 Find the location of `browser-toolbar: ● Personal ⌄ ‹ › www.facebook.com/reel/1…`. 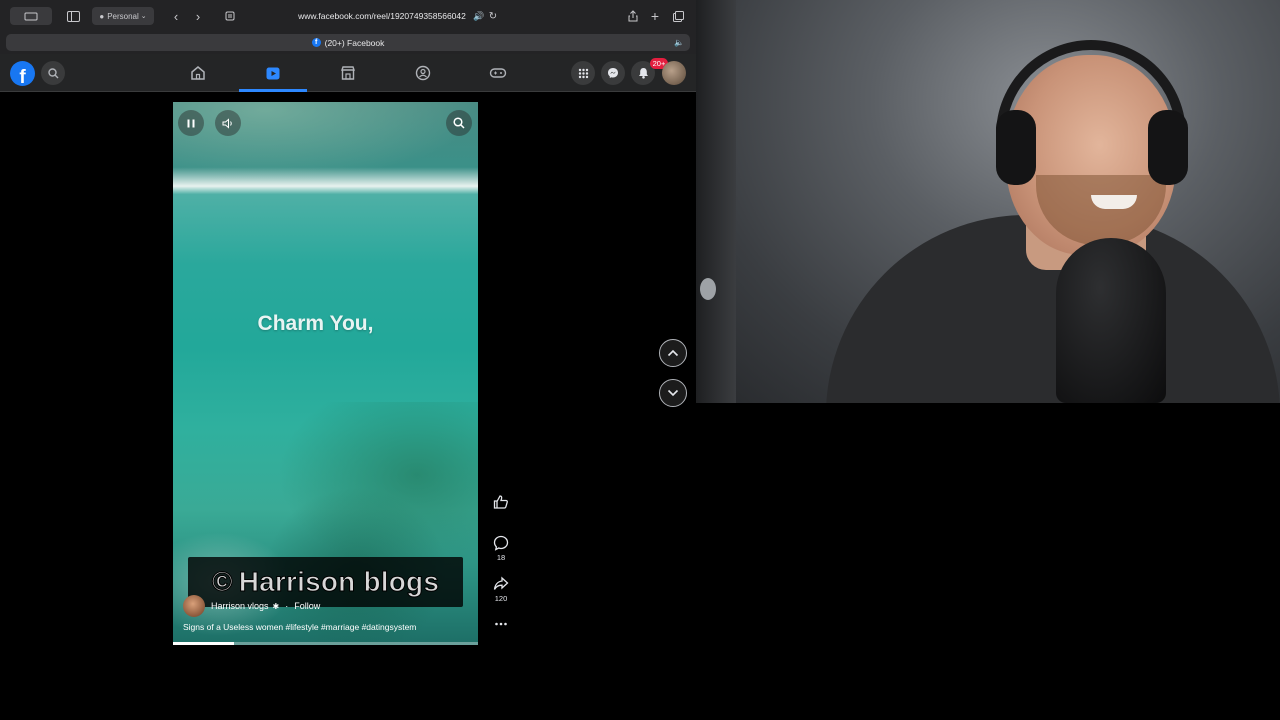

browser-toolbar: ● Personal ⌄ ‹ › www.facebook.com/reel/1… is located at coordinates (348, 16).